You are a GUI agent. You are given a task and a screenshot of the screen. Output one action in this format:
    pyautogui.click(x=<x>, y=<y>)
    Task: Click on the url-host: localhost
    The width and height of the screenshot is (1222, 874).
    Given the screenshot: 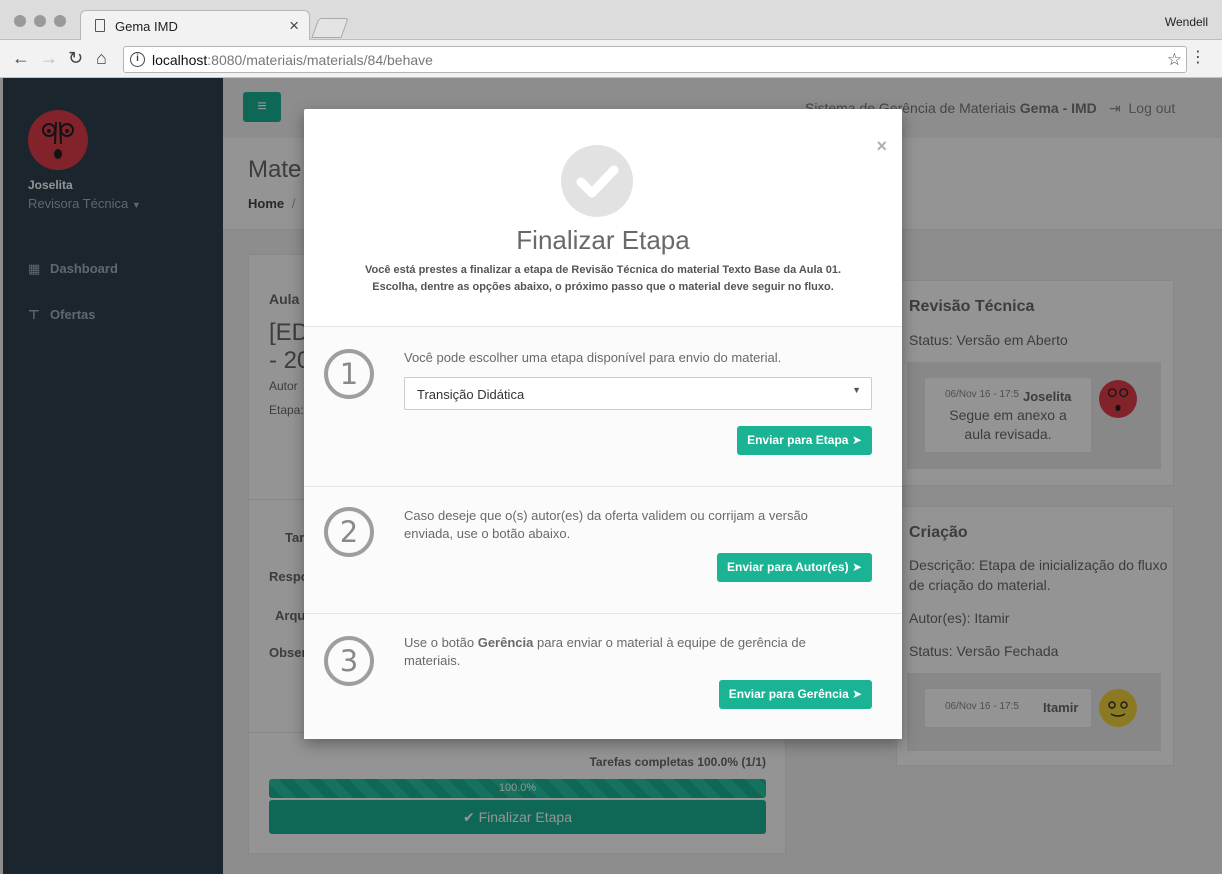 What is the action you would take?
    pyautogui.click(x=180, y=60)
    